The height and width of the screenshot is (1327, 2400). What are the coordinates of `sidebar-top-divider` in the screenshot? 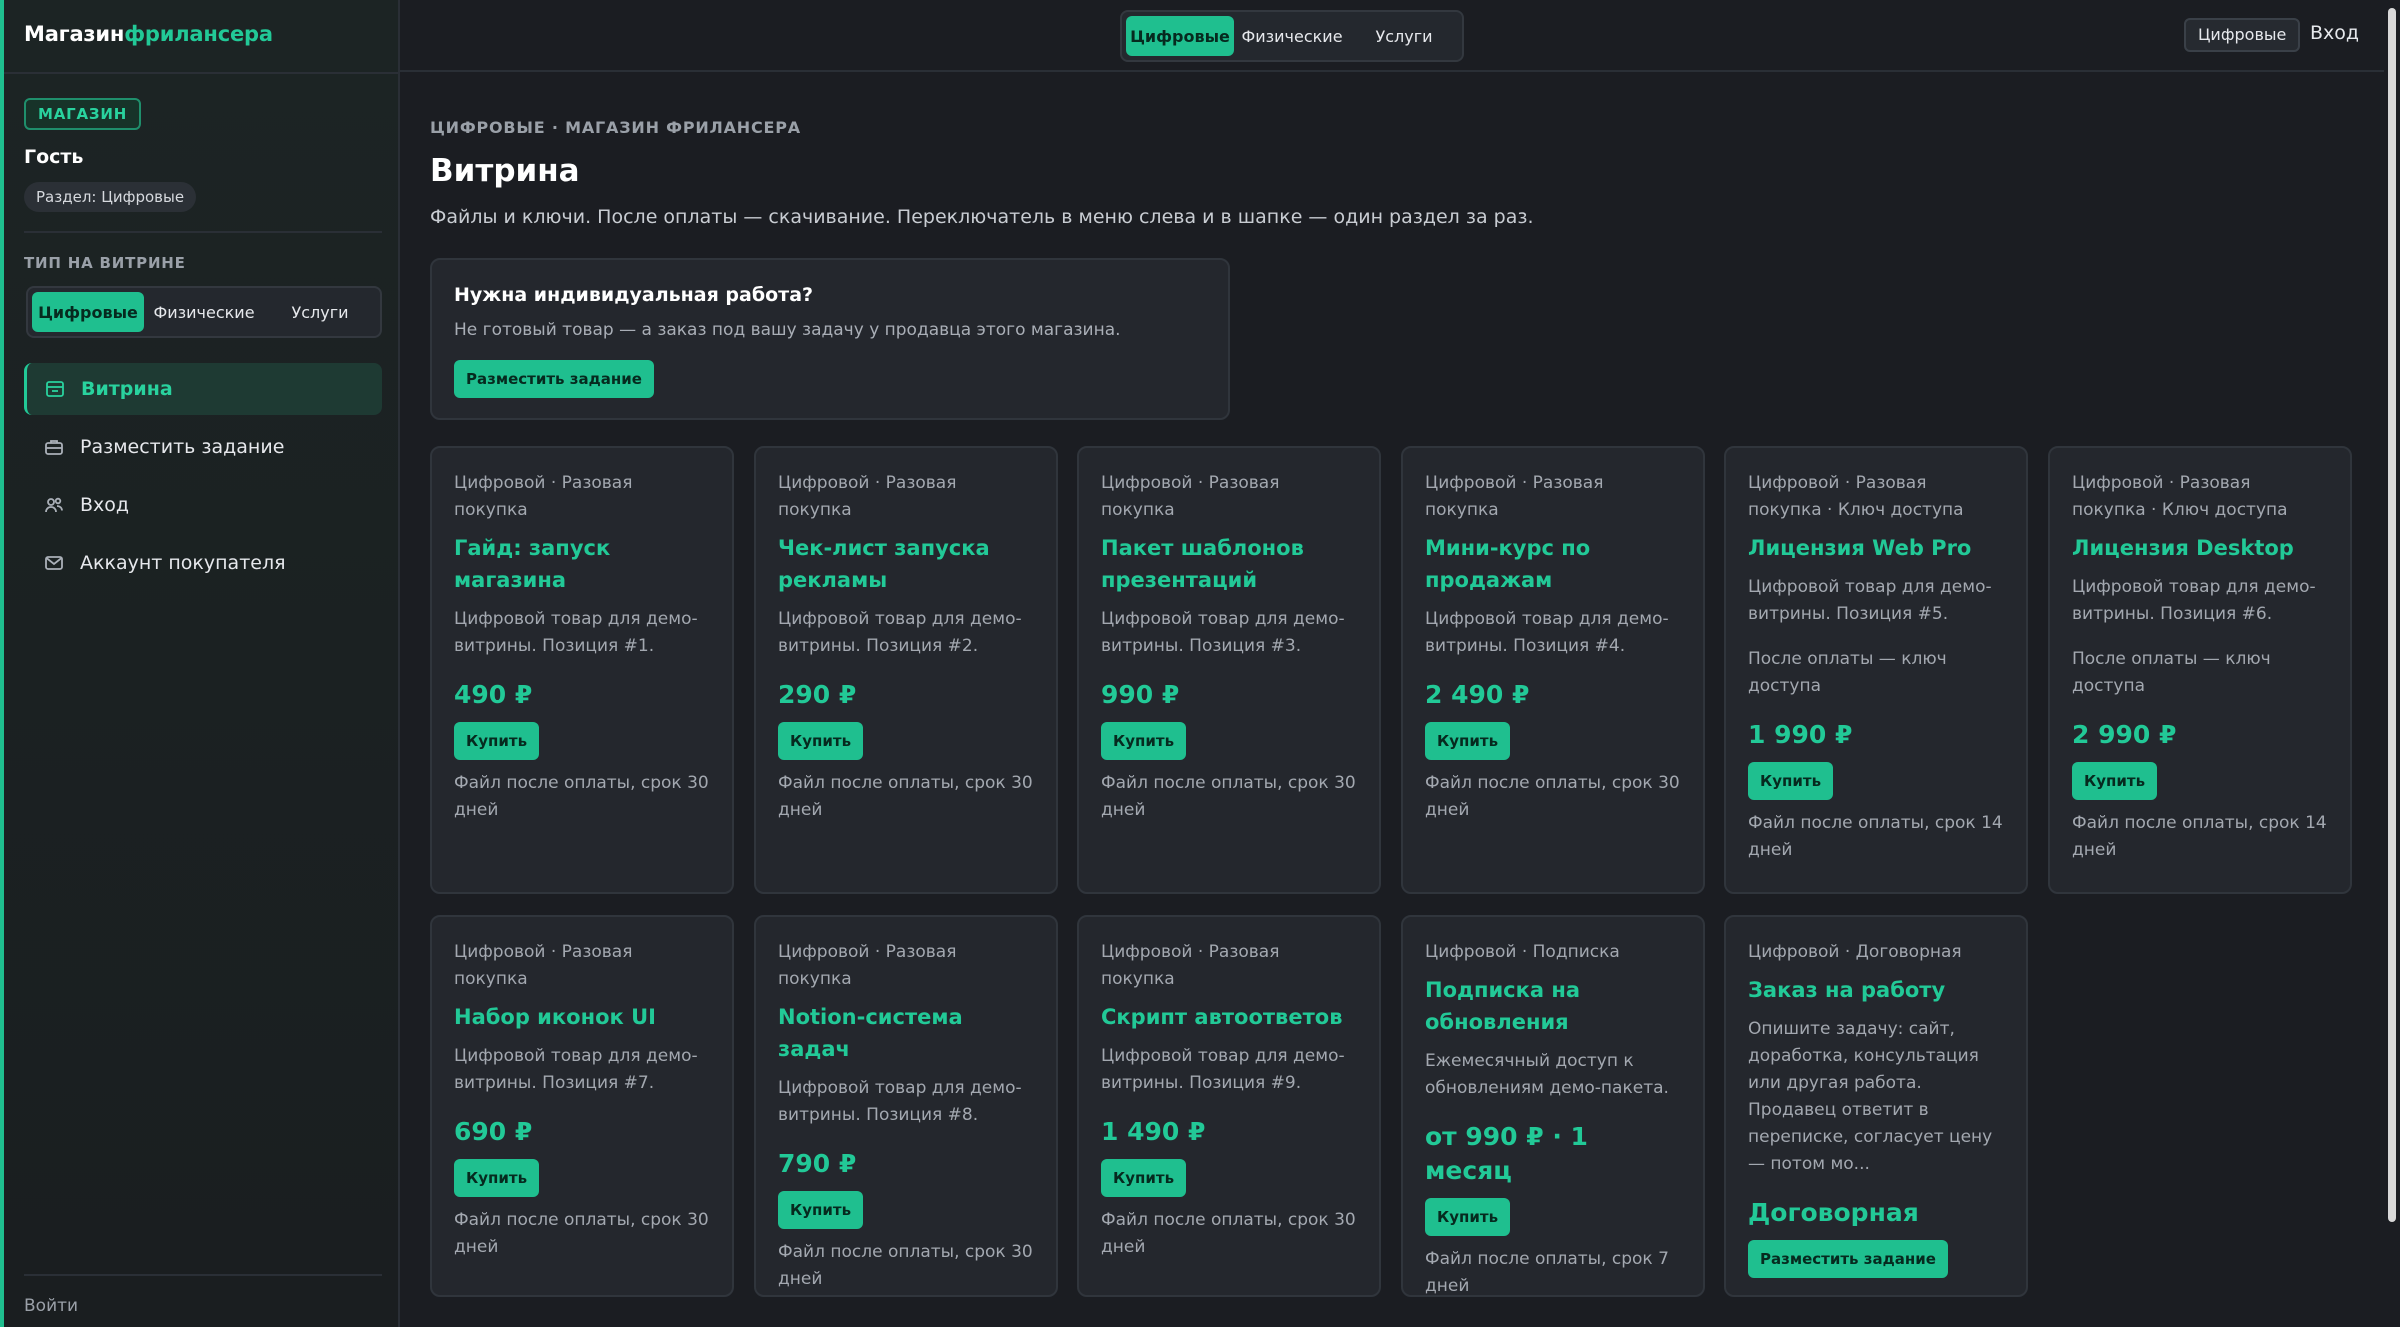 It's located at (202, 73).